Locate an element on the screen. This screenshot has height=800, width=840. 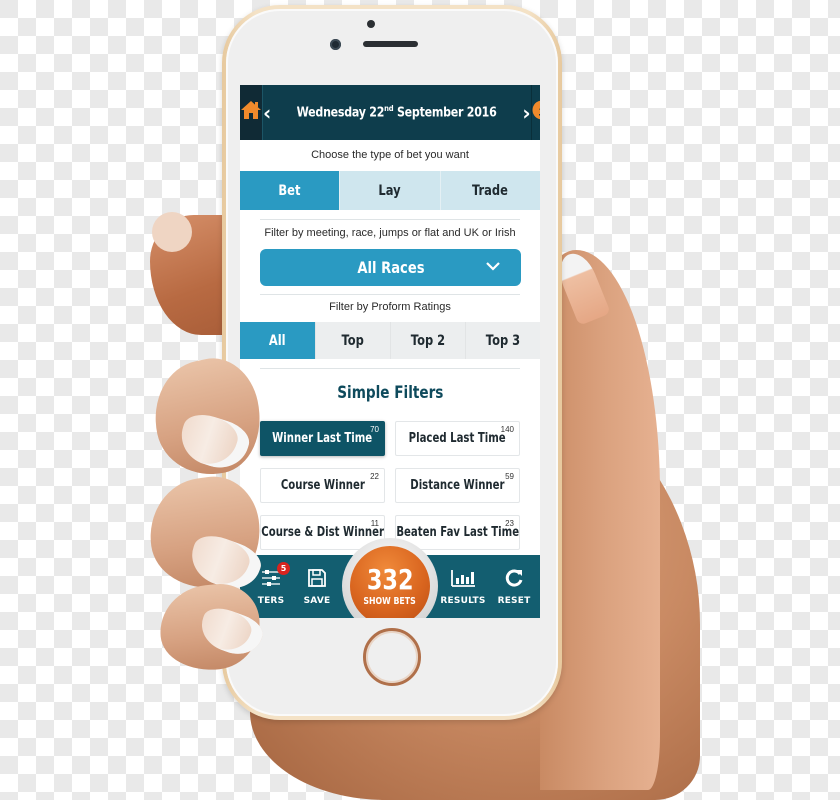
filter-placed-last-time: Placed Last Time 140 is located at coordinates (457, 438).